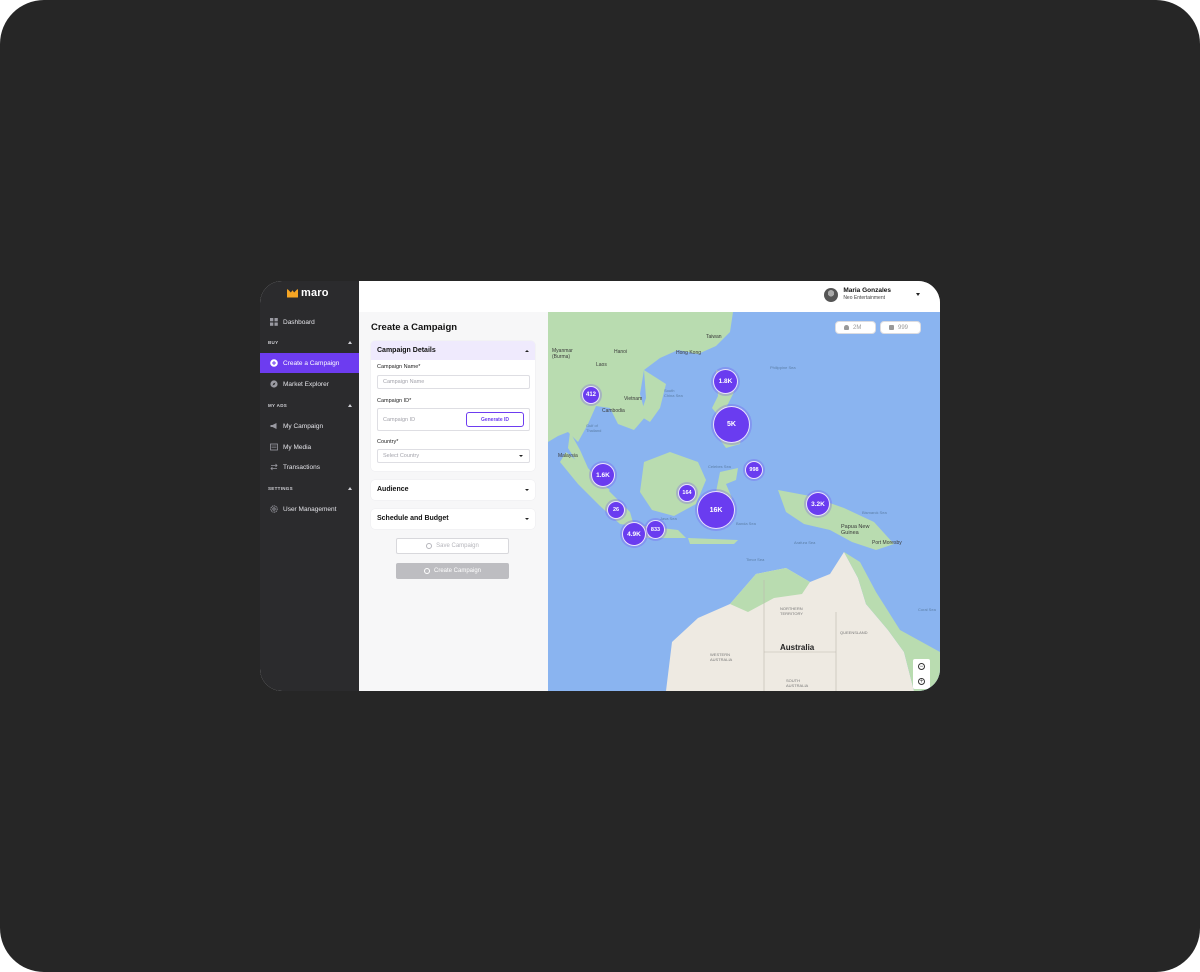 Image resolution: width=1200 pixels, height=972 pixels. I want to click on page-title: Create a Campaign, so click(414, 327).